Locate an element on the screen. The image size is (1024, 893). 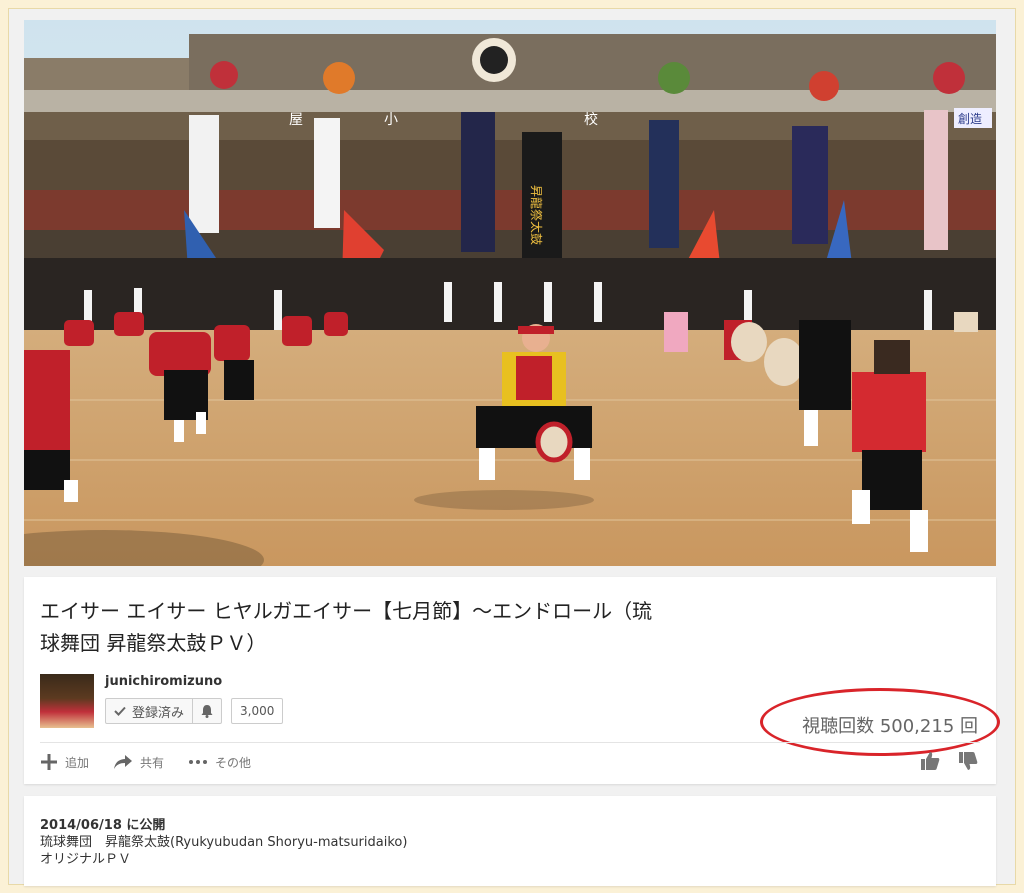
building-sign-char: 校 is located at coordinates (591, 119).